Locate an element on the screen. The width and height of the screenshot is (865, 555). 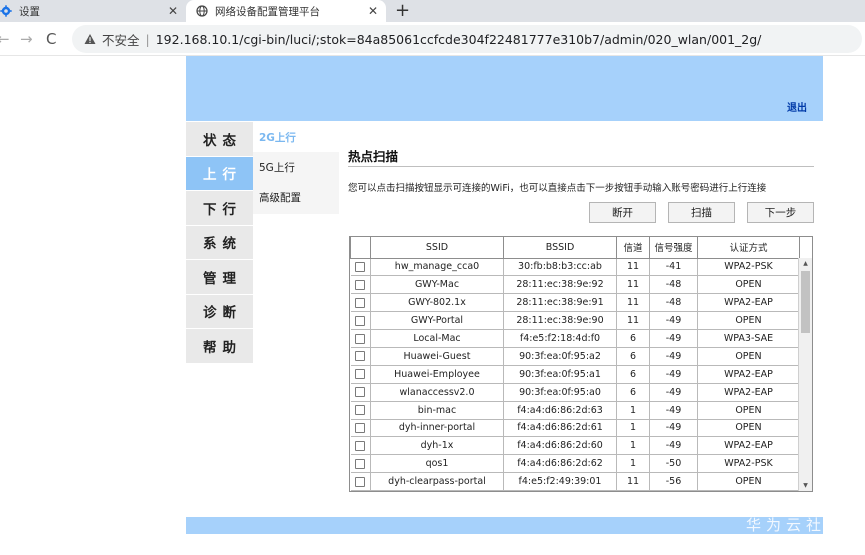
warning-icon is located at coordinates (90, 39).